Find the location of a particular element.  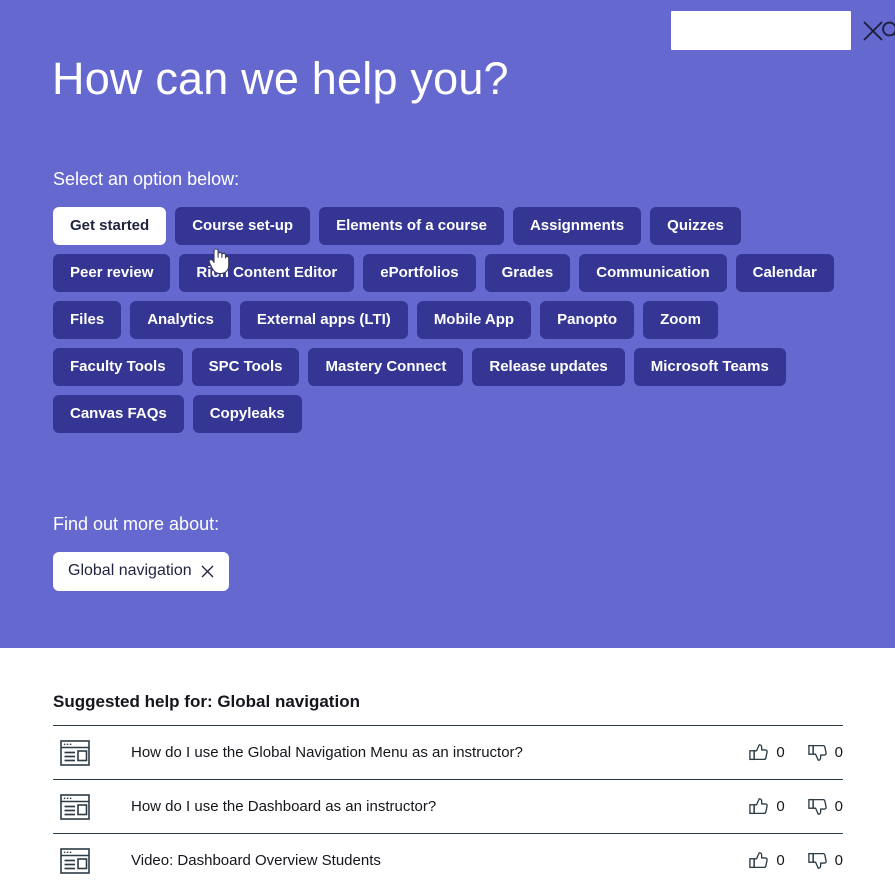

option-chip-panopto: Panopto is located at coordinates (587, 320).